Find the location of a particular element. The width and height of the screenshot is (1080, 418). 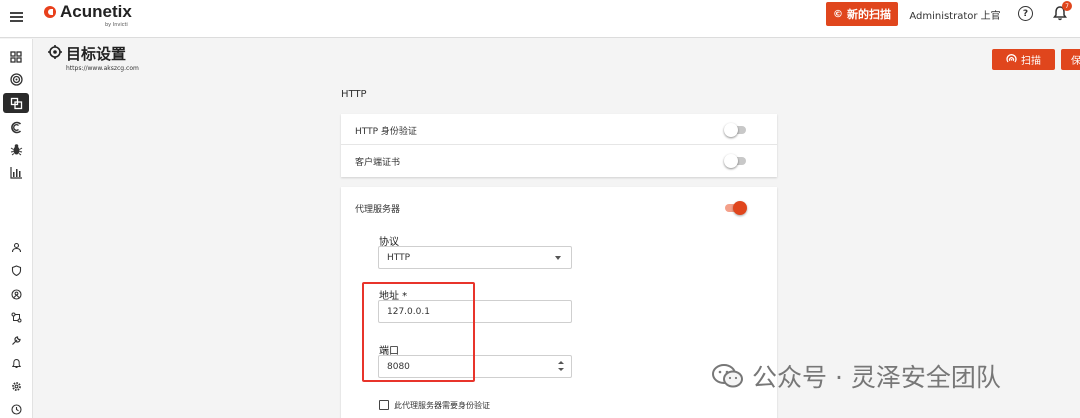

chevron-down-icon is located at coordinates (558, 258).